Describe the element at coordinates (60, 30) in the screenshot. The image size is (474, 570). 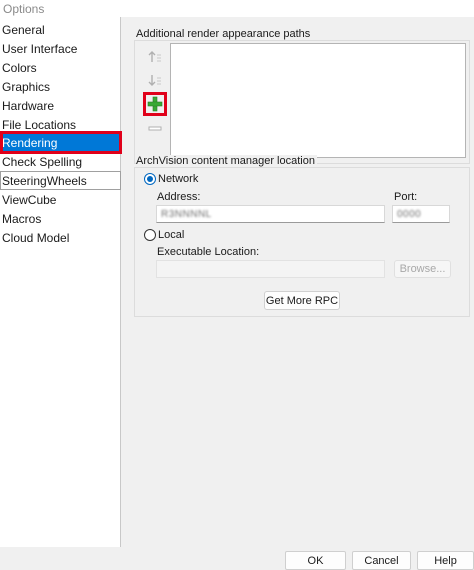
I see `sidebar-item-general: General` at that location.